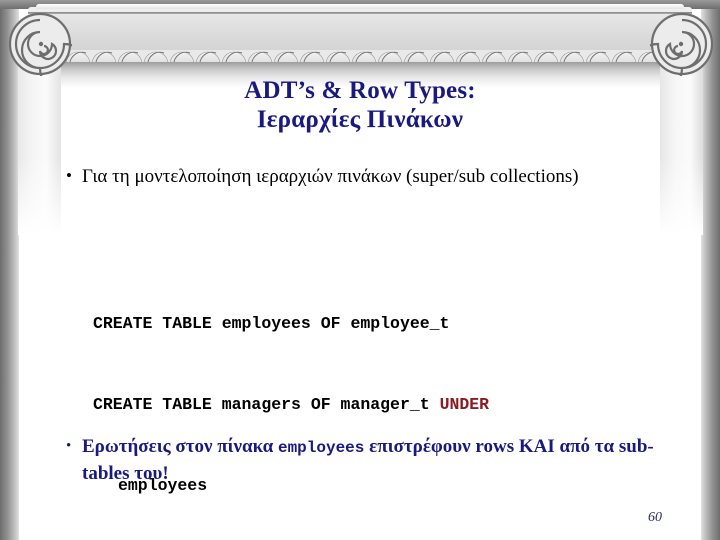 The width and height of the screenshot is (720, 540). What do you see at coordinates (360, 90) in the screenshot?
I see `title-line-1: ADT’s & Row Types:` at bounding box center [360, 90].